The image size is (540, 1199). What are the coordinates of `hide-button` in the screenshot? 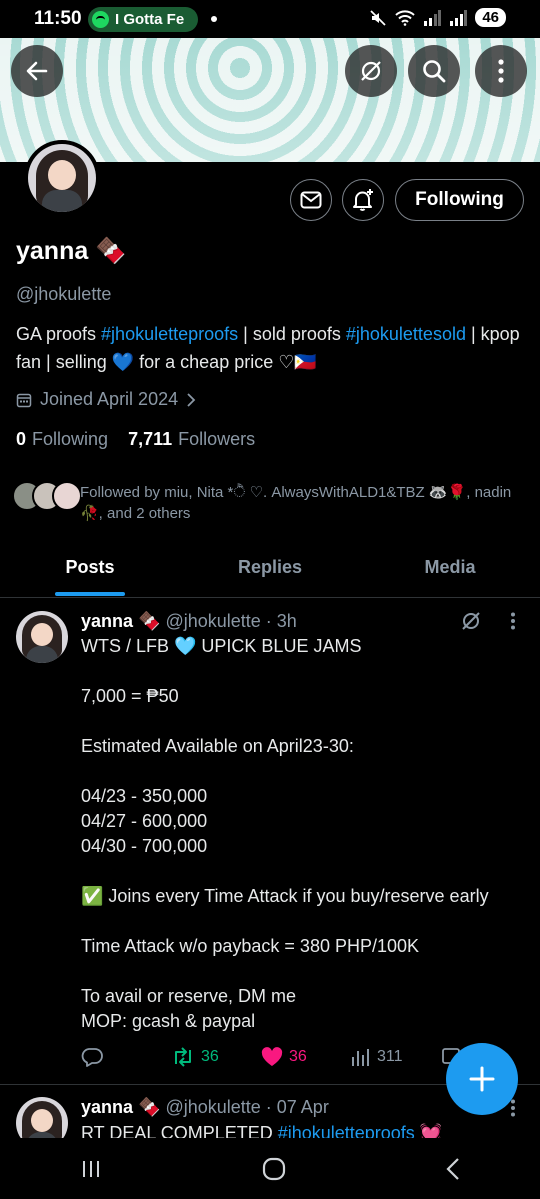 It's located at (371, 71).